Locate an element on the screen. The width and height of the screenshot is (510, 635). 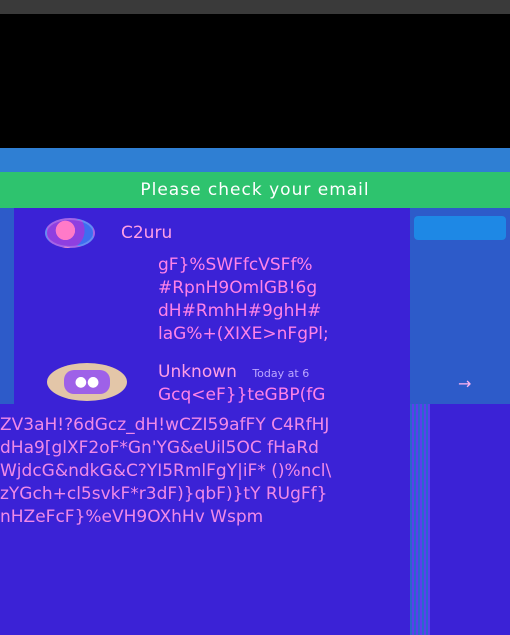
right-sidebar-button is located at coordinates (460, 228).